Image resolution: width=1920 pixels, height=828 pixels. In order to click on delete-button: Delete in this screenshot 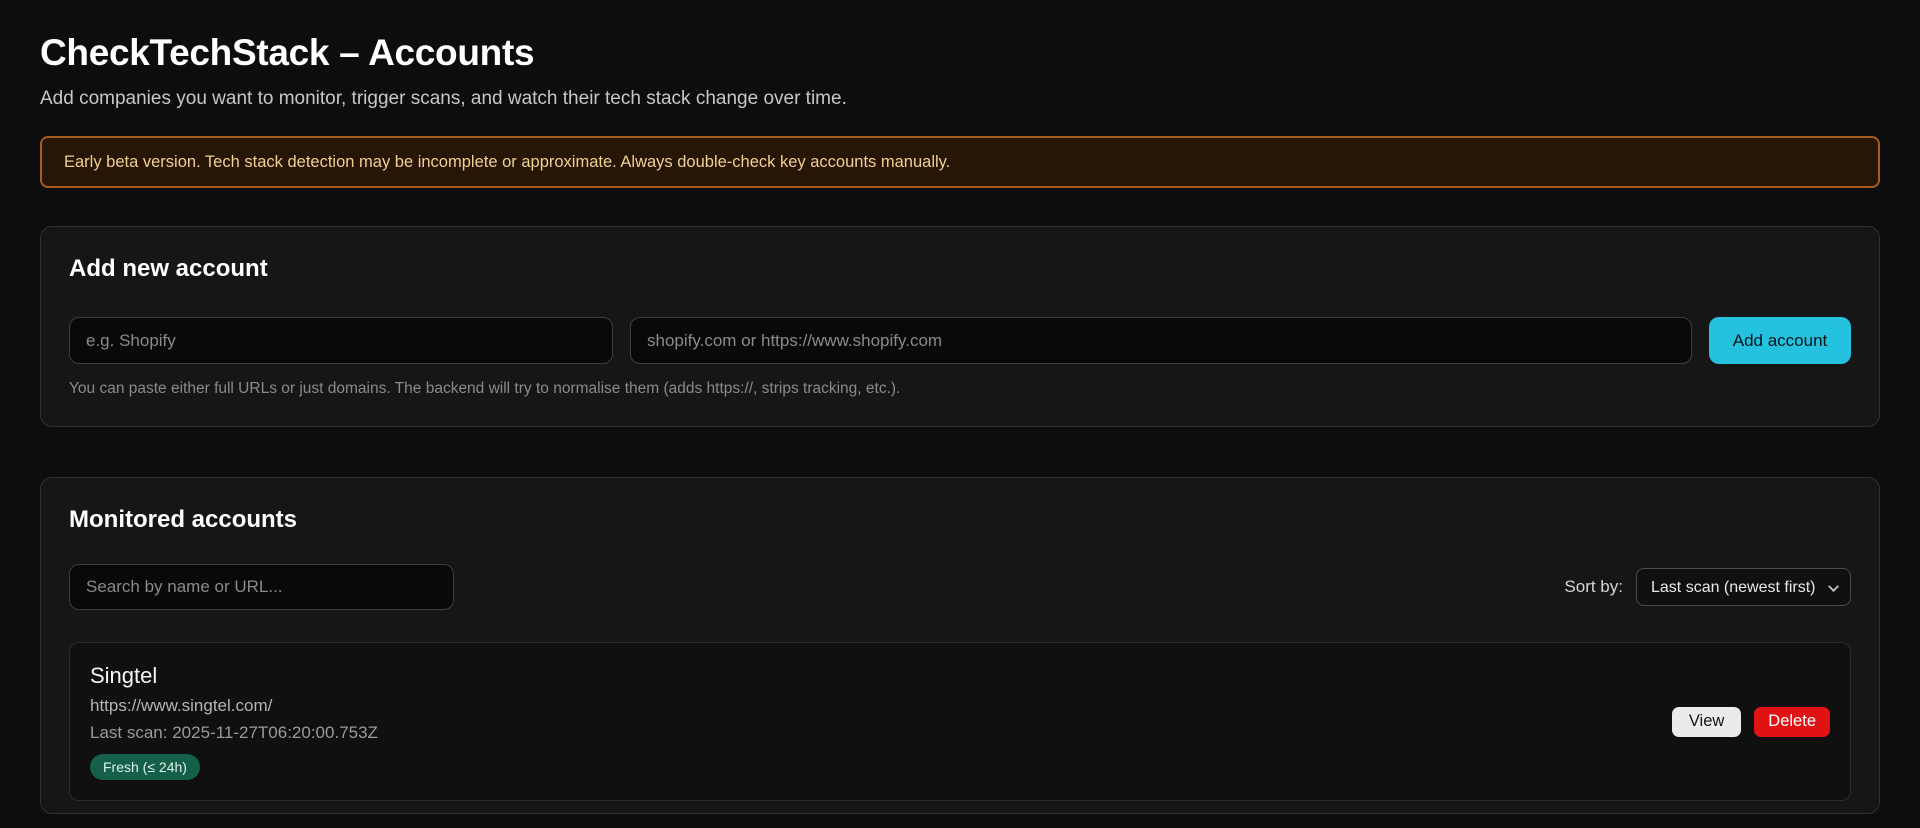, I will do `click(1792, 721)`.